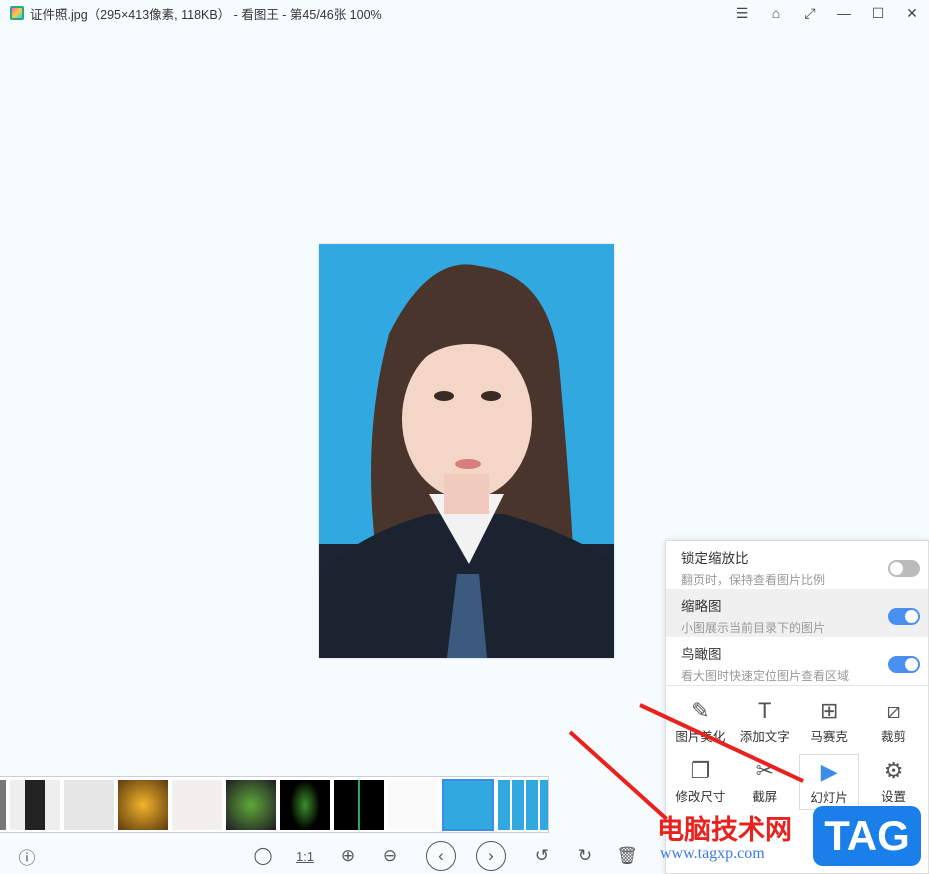 The height and width of the screenshot is (874, 929). Describe the element at coordinates (765, 710) in the screenshot. I see `text-icon: T` at that location.